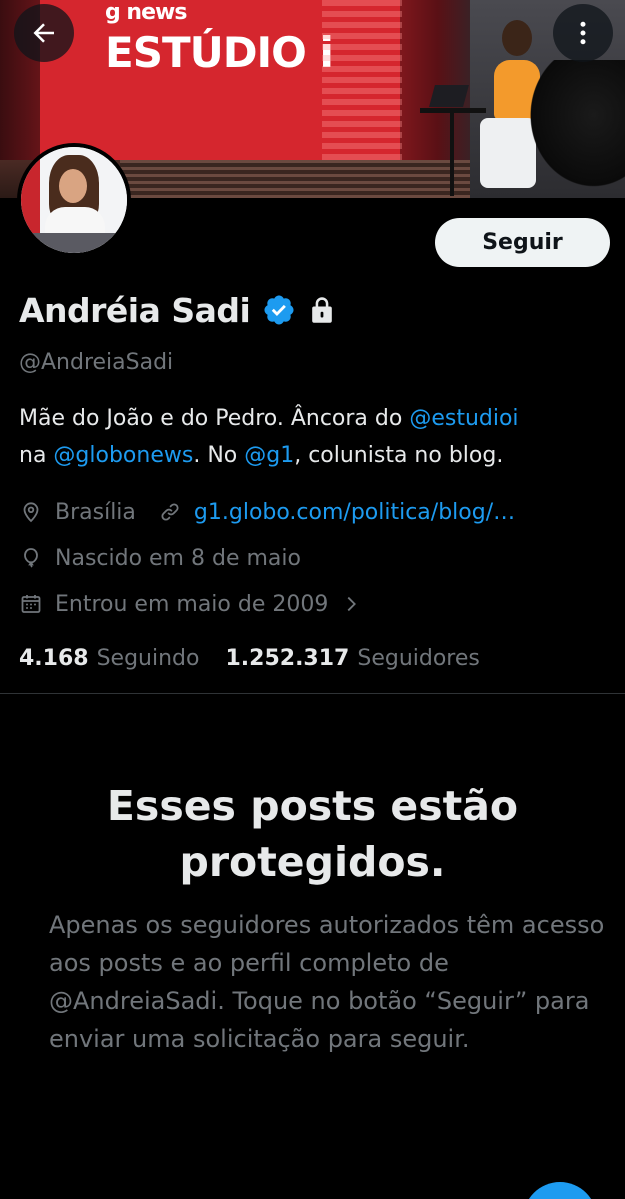 This screenshot has height=1199, width=625. Describe the element at coordinates (572, 129) in the screenshot. I see `banner-camera` at that location.